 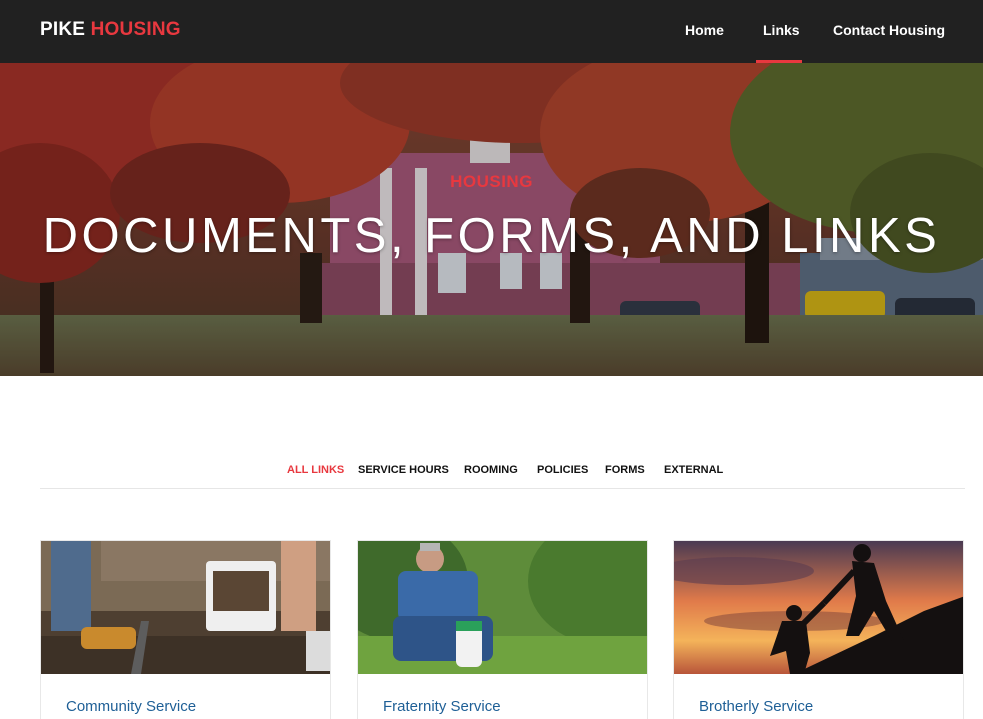 I want to click on filter-service-hours: SERVICE HOURS, so click(x=403, y=470).